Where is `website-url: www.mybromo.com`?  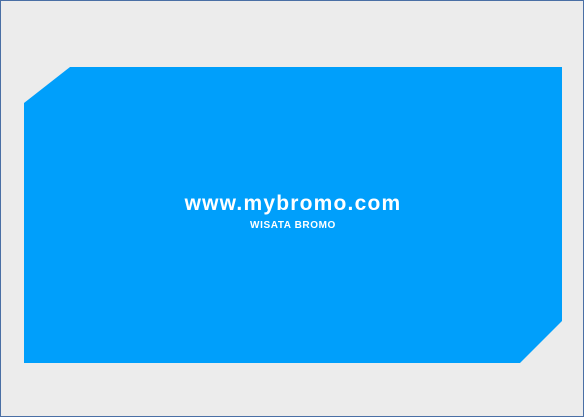 website-url: www.mybromo.com is located at coordinates (293, 203).